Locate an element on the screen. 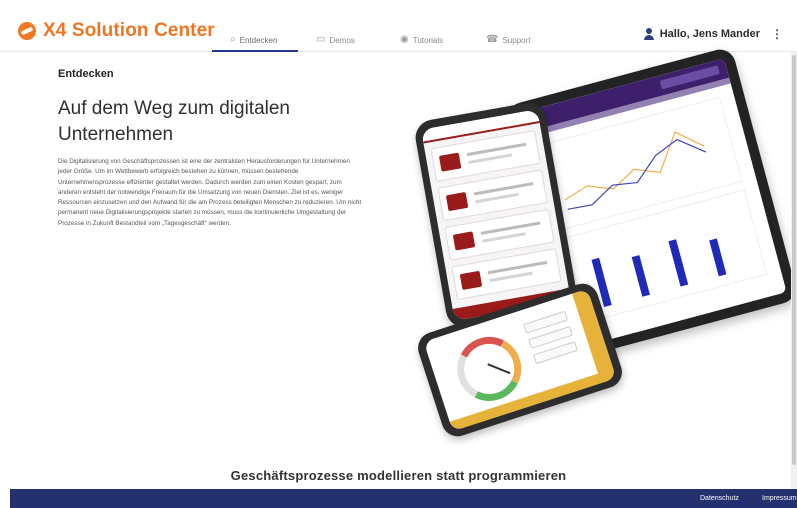 The width and height of the screenshot is (797, 508). user-icon is located at coordinates (649, 34).